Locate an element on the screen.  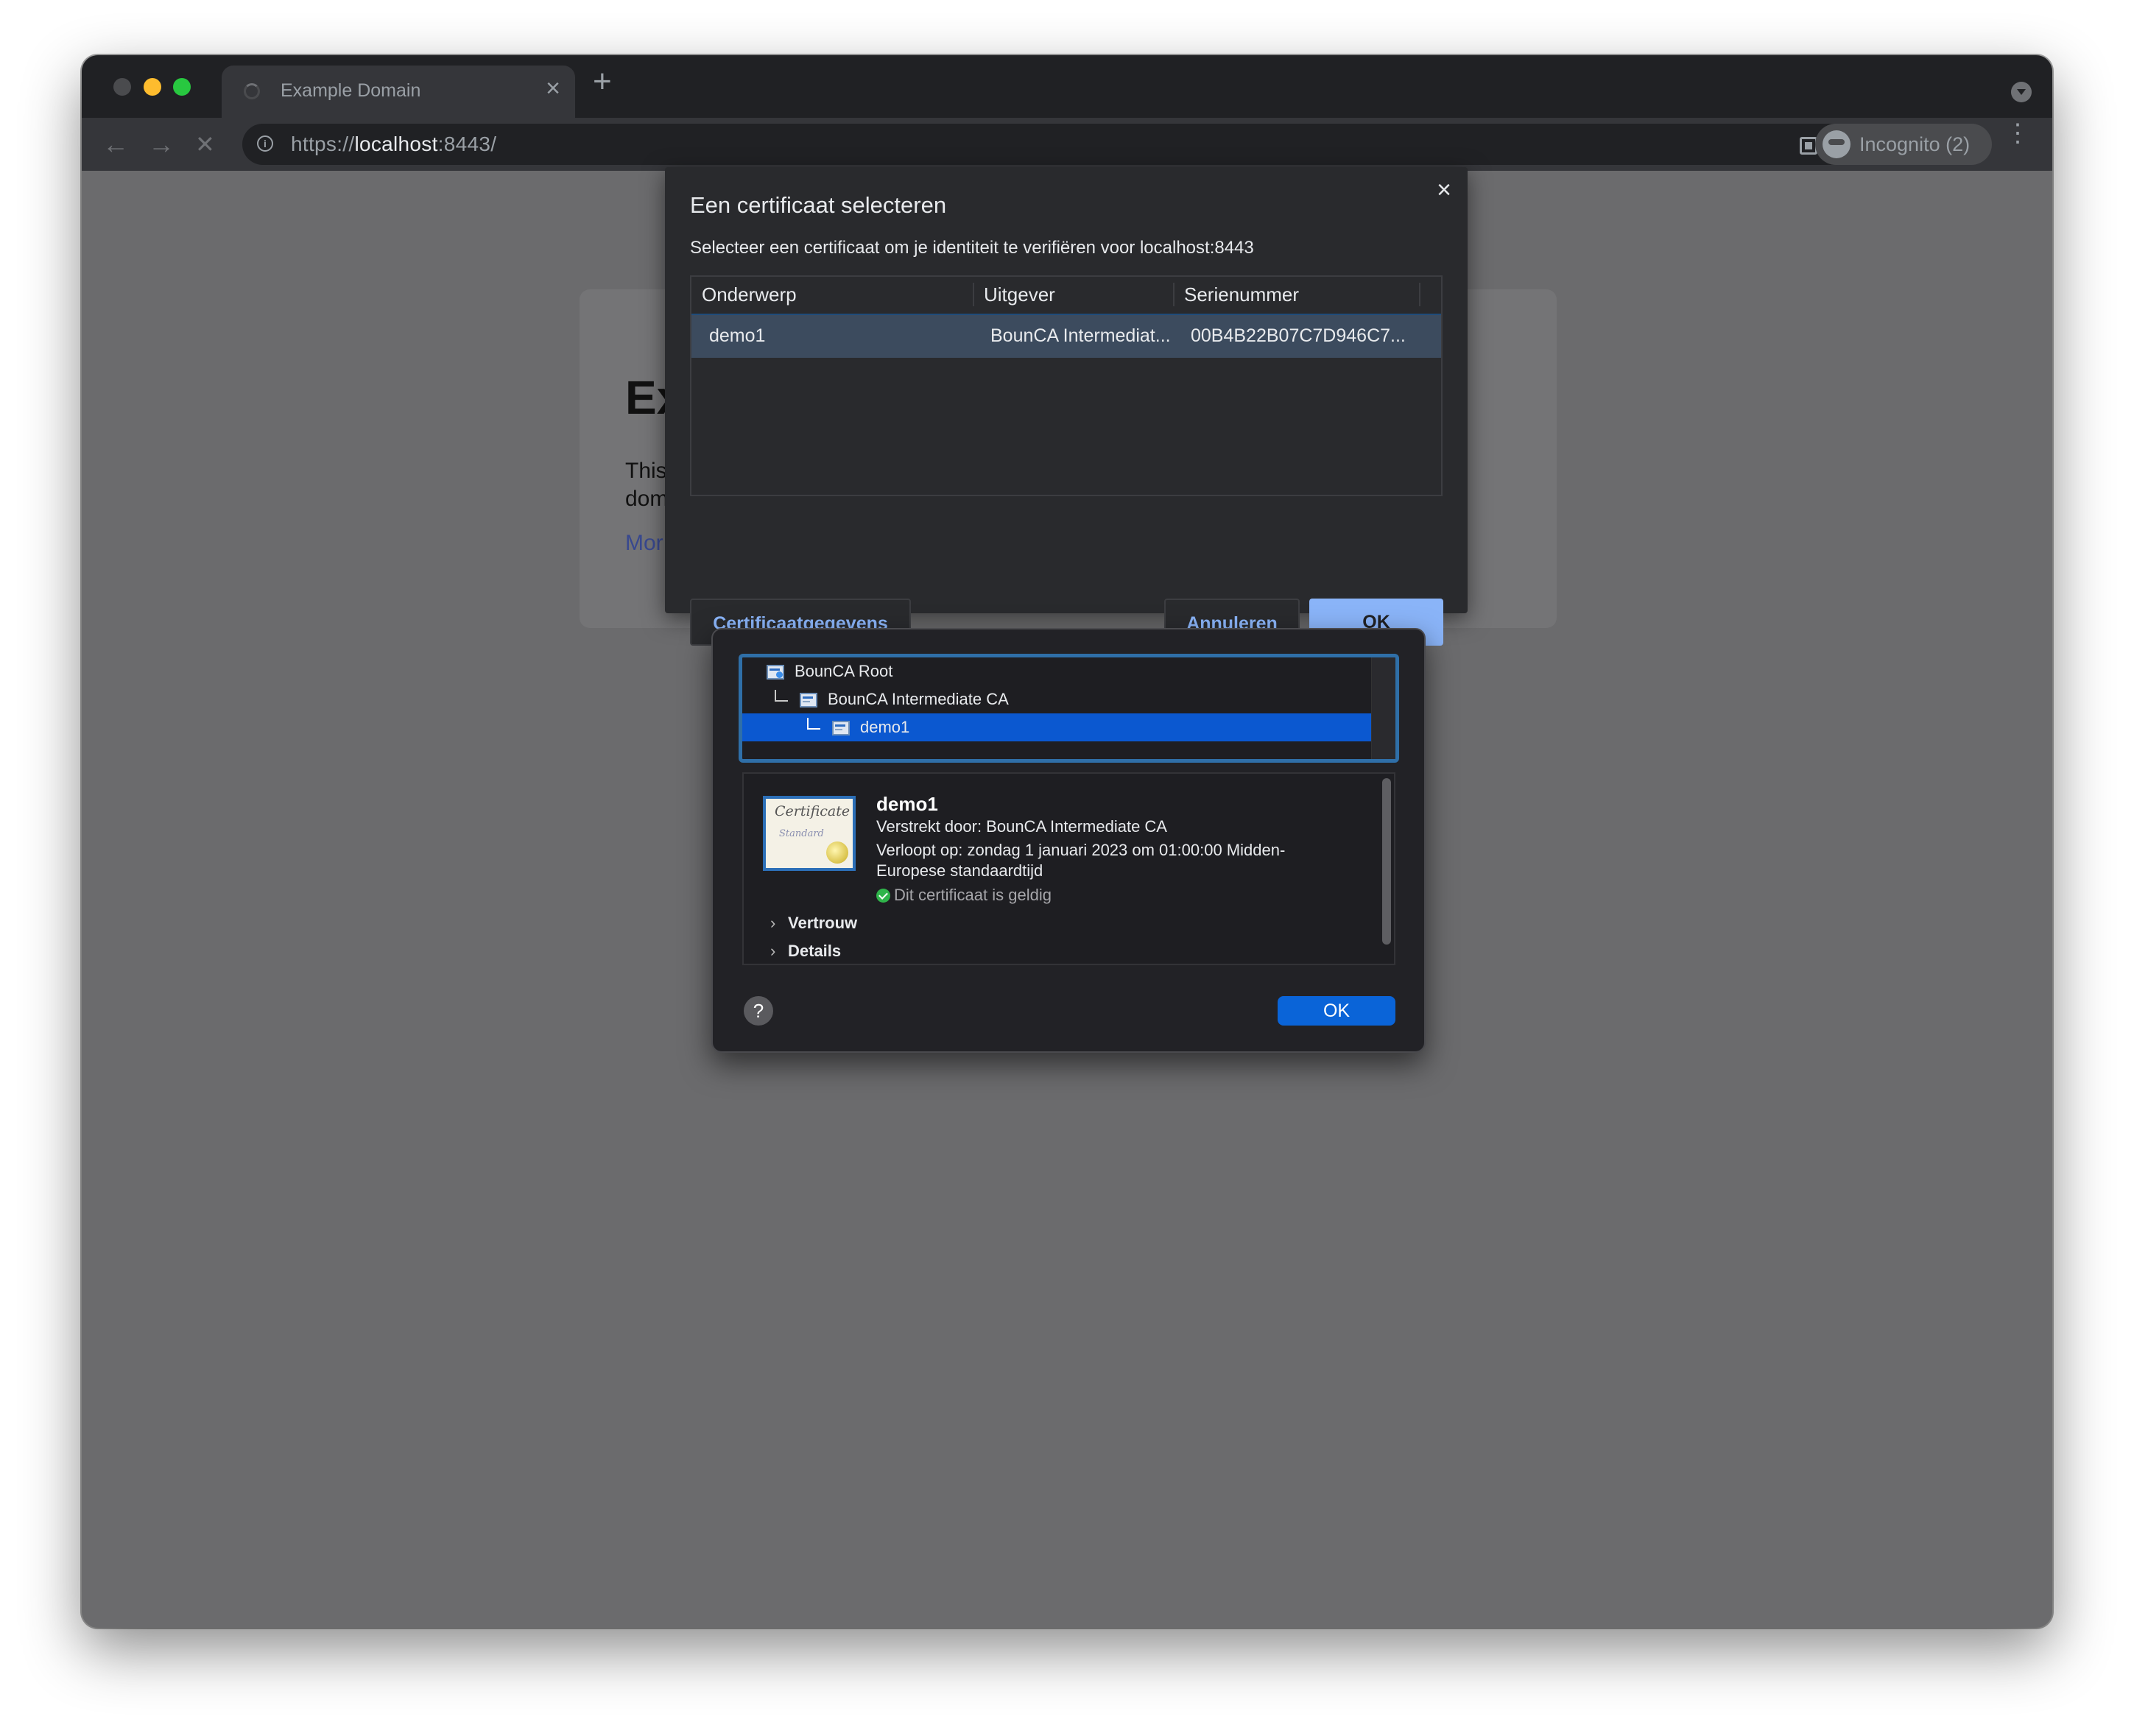
dialog-title: Een certificaat selecteren is located at coordinates (818, 205).